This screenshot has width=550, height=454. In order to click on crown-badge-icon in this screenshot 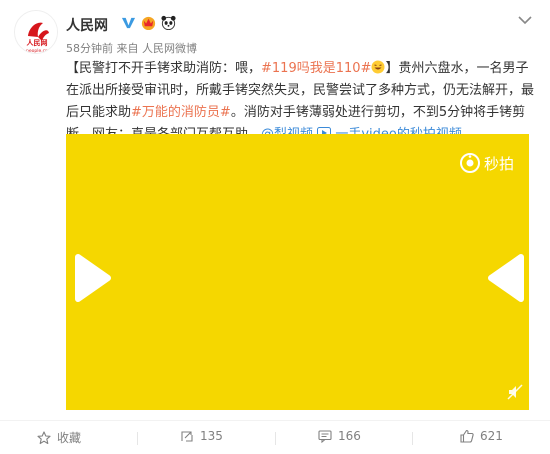, I will do `click(148, 22)`.